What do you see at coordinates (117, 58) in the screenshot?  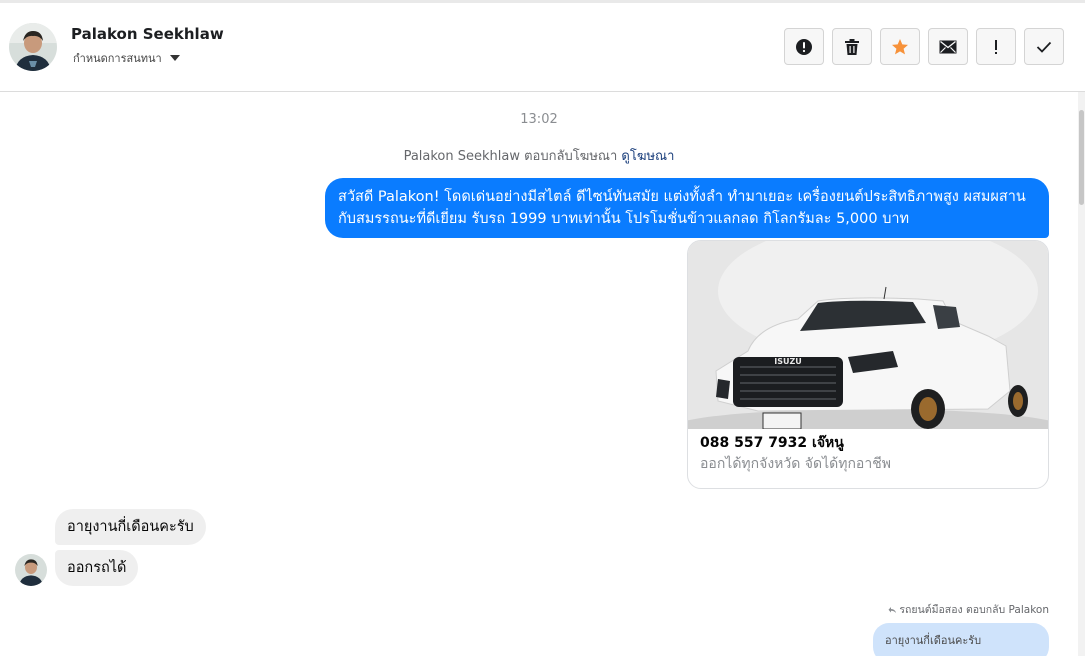 I see `assign-label: กำหนดการสนทนา` at bounding box center [117, 58].